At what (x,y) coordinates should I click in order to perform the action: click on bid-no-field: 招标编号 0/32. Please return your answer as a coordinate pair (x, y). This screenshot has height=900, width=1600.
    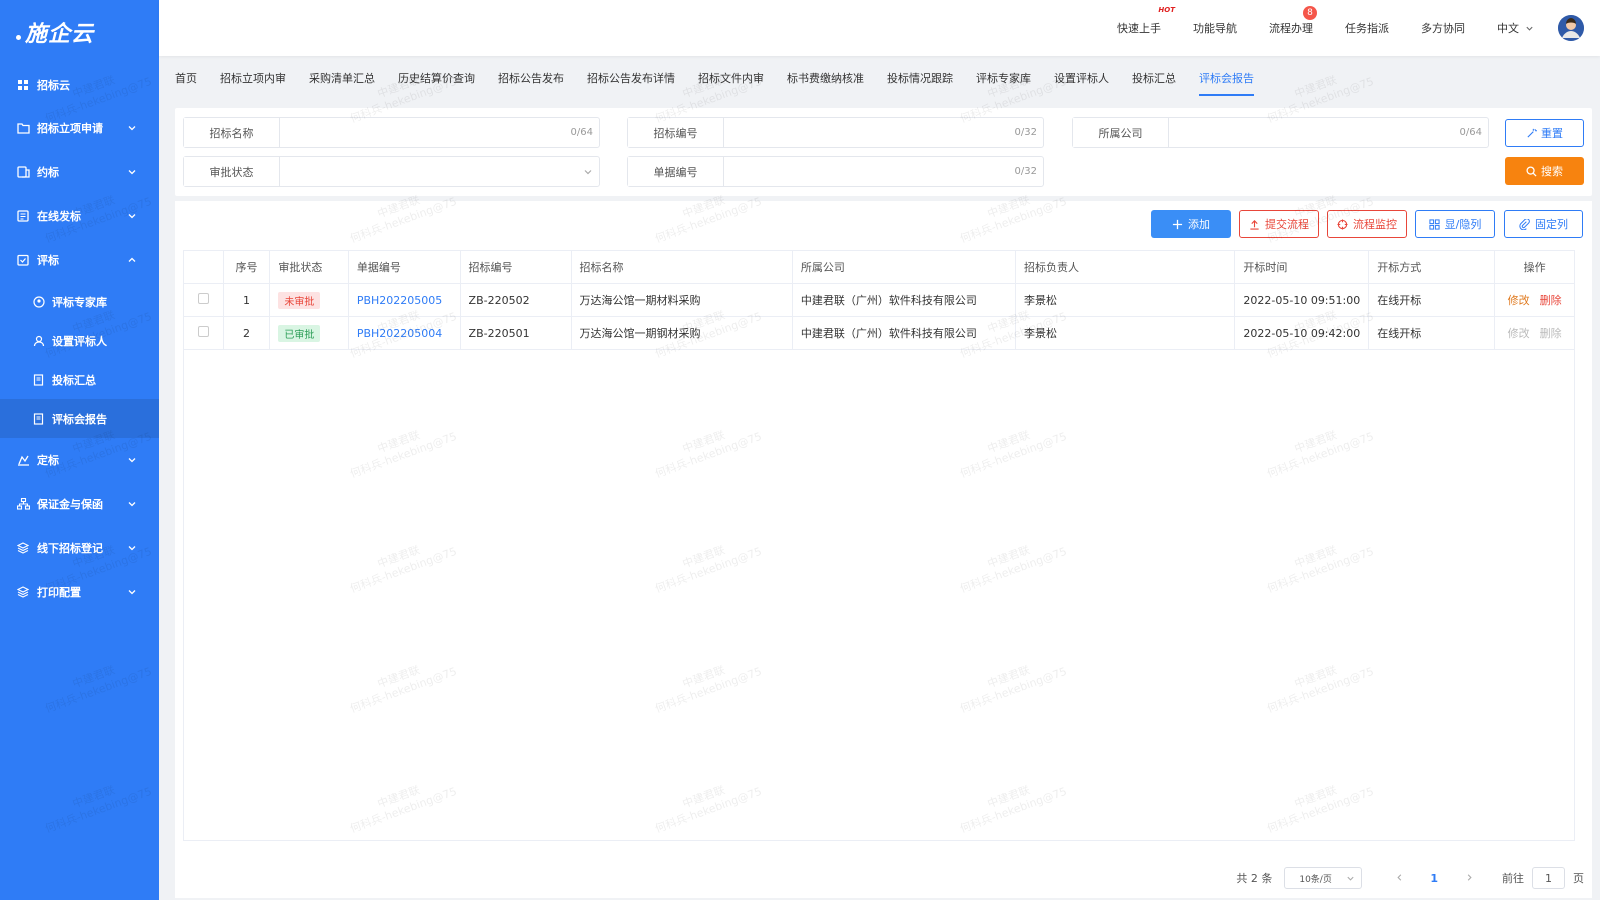
    Looking at the image, I should click on (835, 132).